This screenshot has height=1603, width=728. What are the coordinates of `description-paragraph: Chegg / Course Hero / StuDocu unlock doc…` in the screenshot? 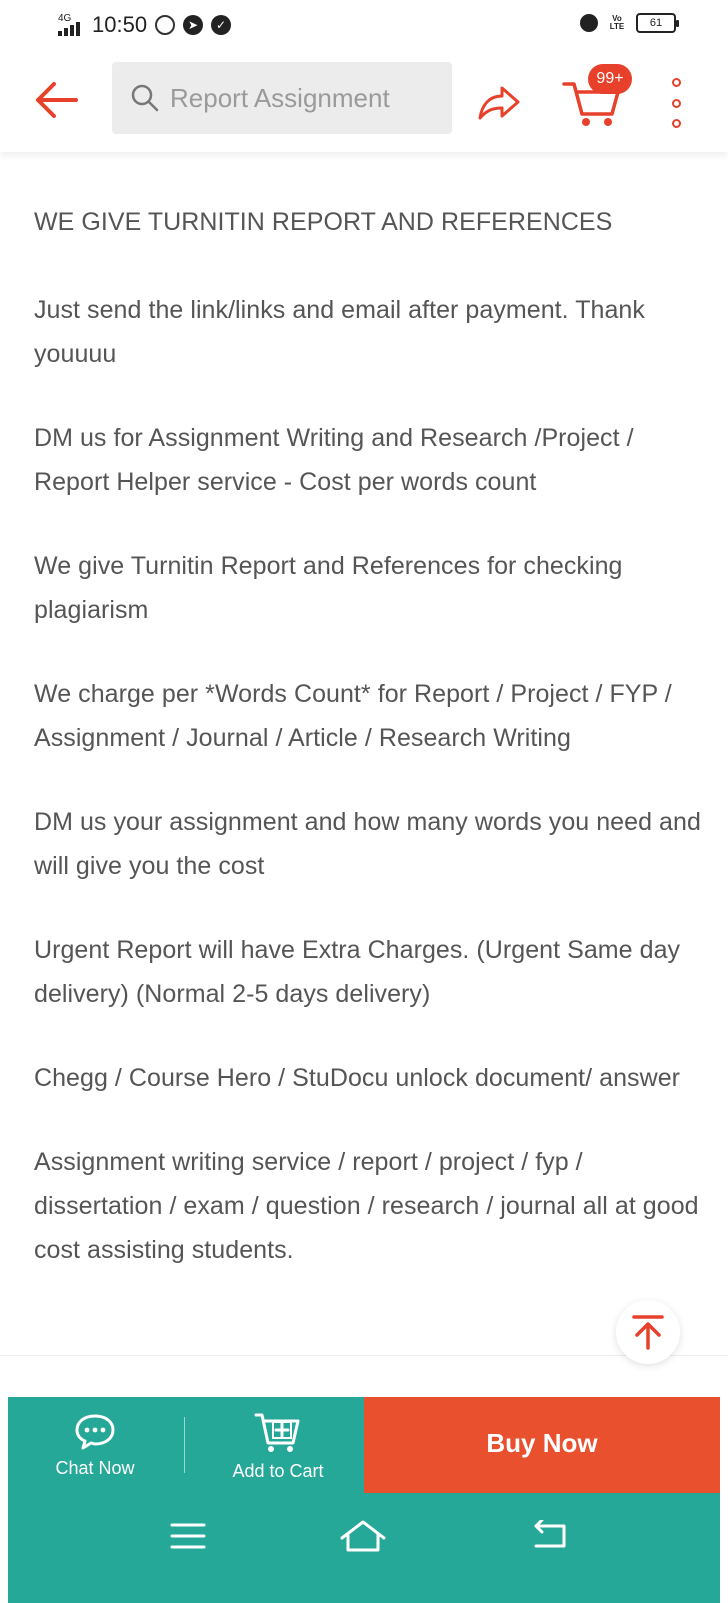 It's located at (357, 1078).